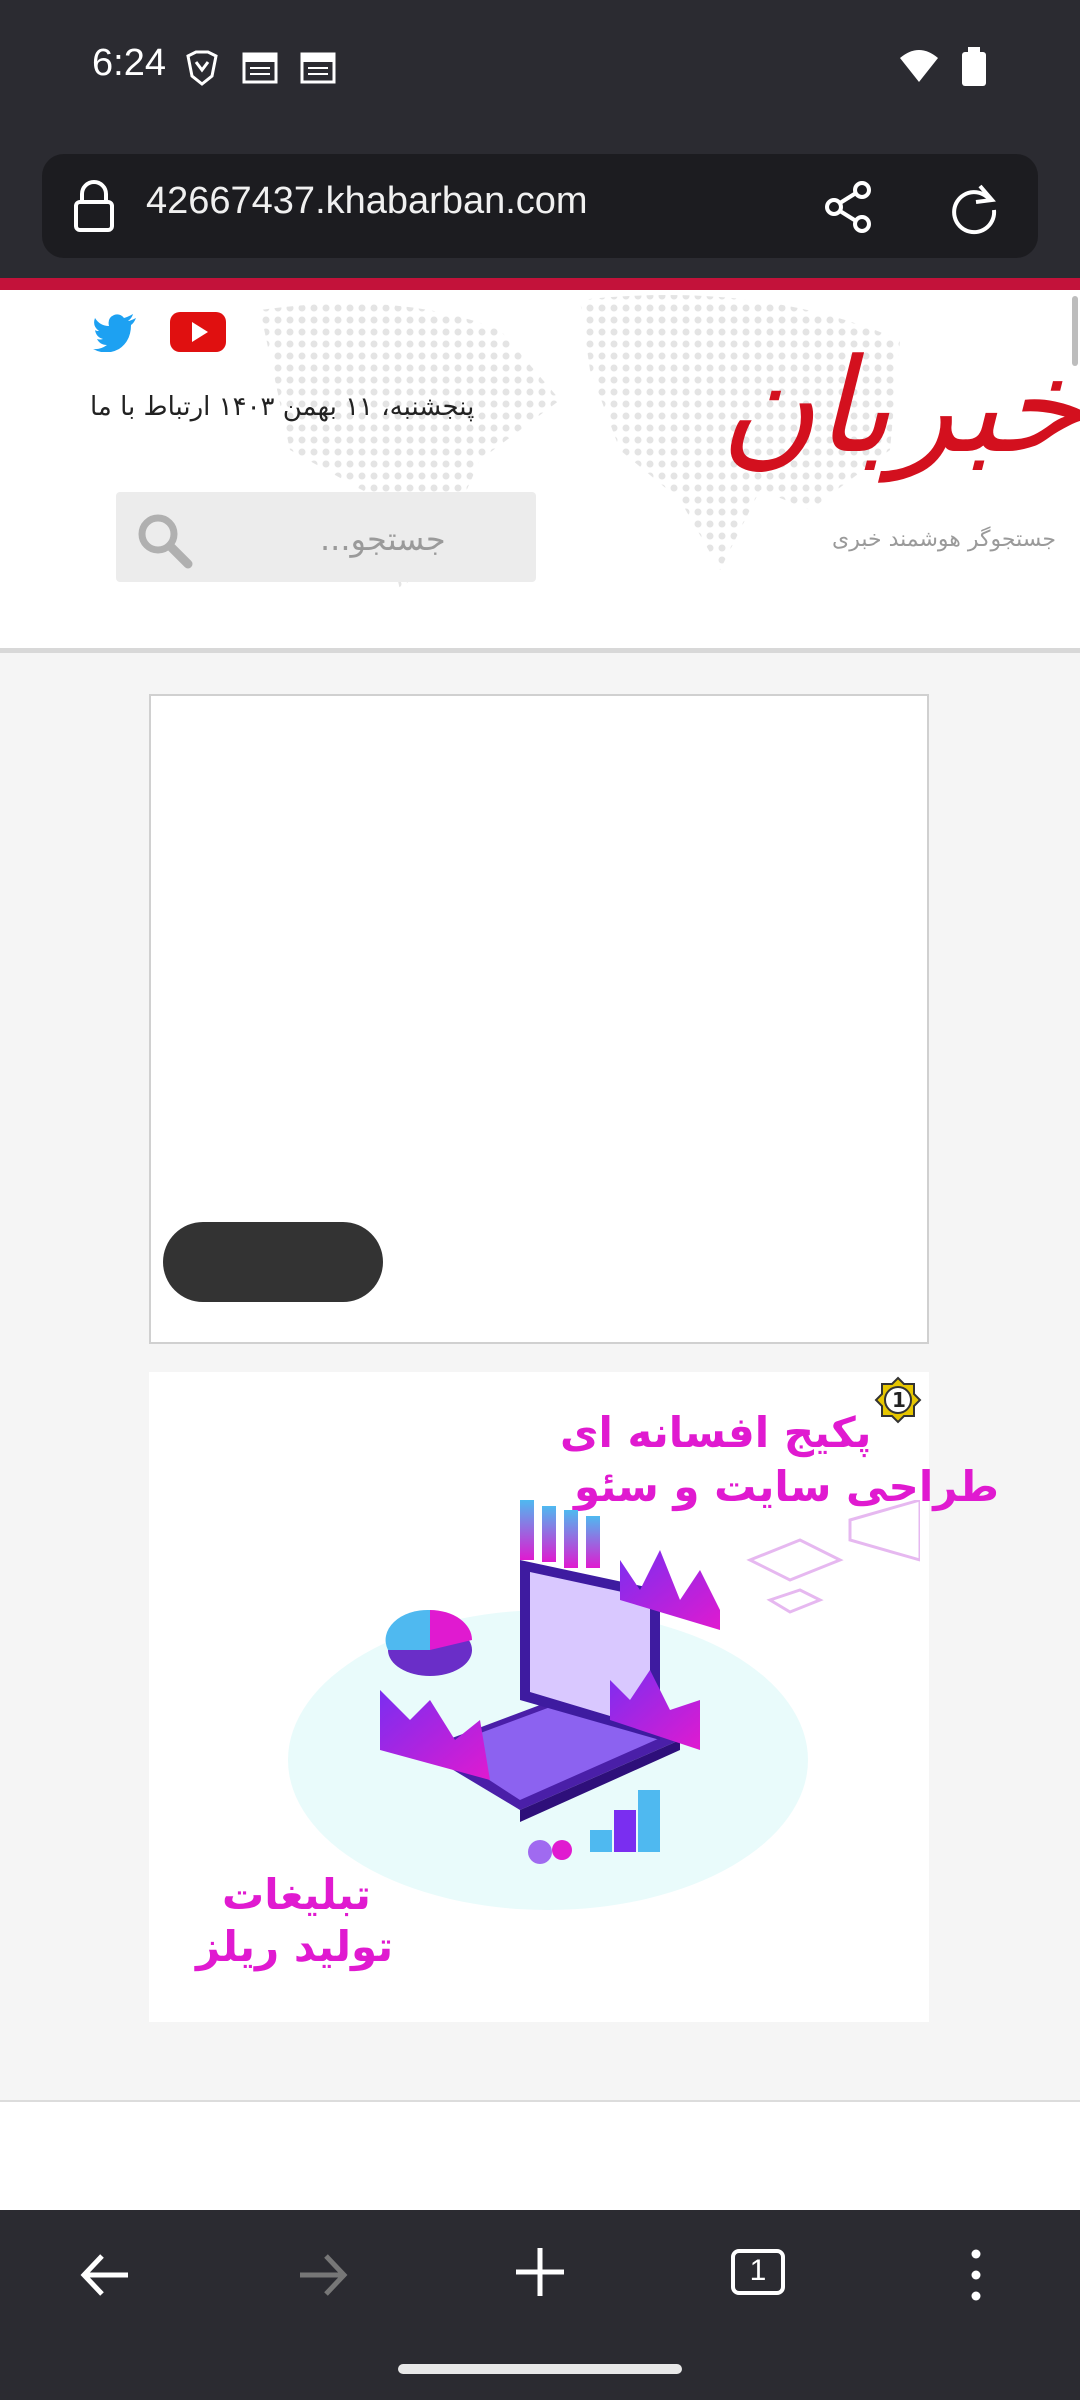 The height and width of the screenshot is (2400, 1080). What do you see at coordinates (367, 201) in the screenshot?
I see `url-text: 42667437.khabarban.com` at bounding box center [367, 201].